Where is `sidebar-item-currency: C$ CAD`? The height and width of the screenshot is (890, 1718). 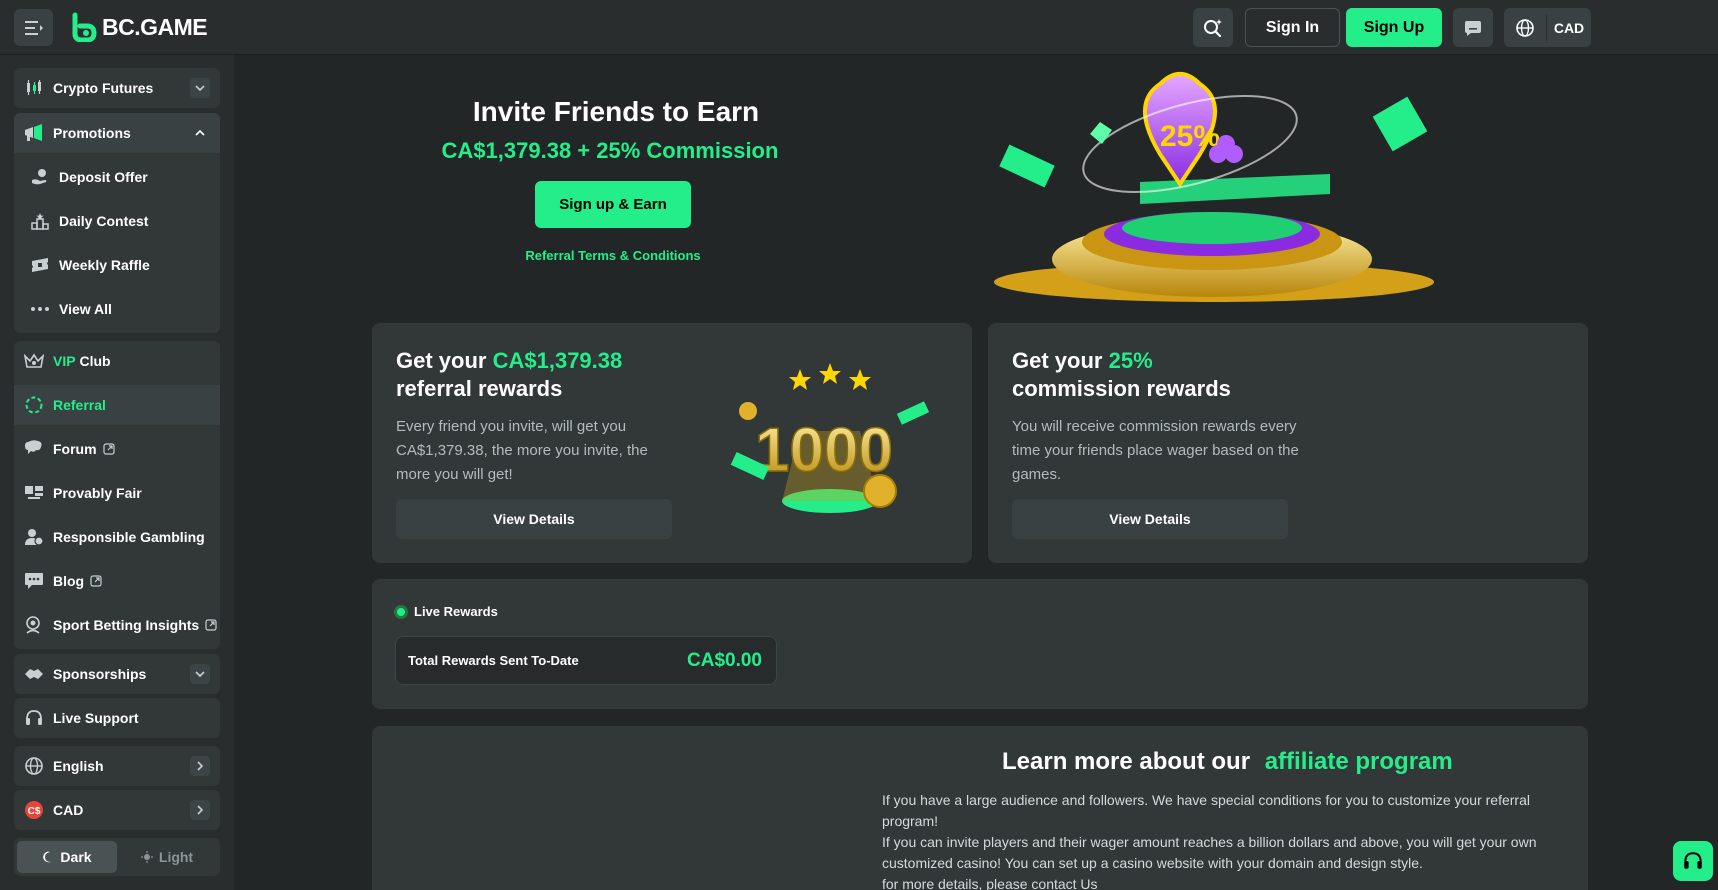
sidebar-item-currency: C$ CAD is located at coordinates (117, 810).